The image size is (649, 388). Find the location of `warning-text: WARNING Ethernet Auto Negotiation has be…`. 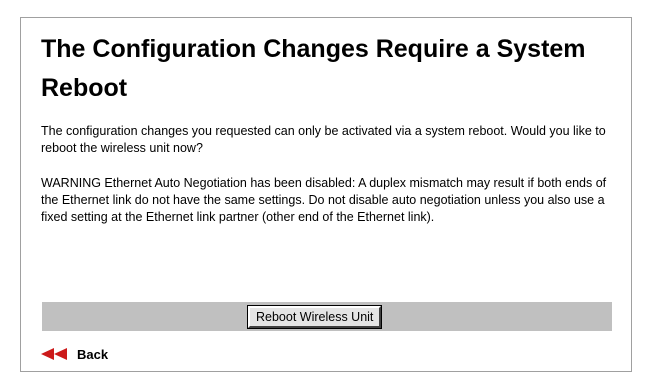

warning-text: WARNING Ethernet Auto Negotiation has be… is located at coordinates (324, 200).